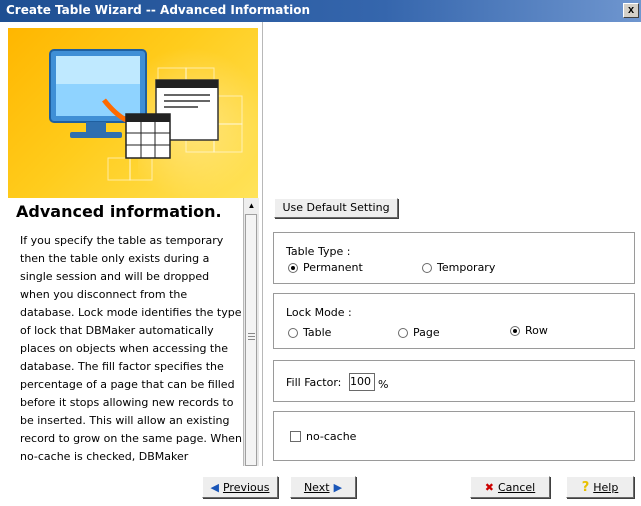 Image resolution: width=641 pixels, height=506 pixels. I want to click on no-cache-checkbox, so click(295, 436).